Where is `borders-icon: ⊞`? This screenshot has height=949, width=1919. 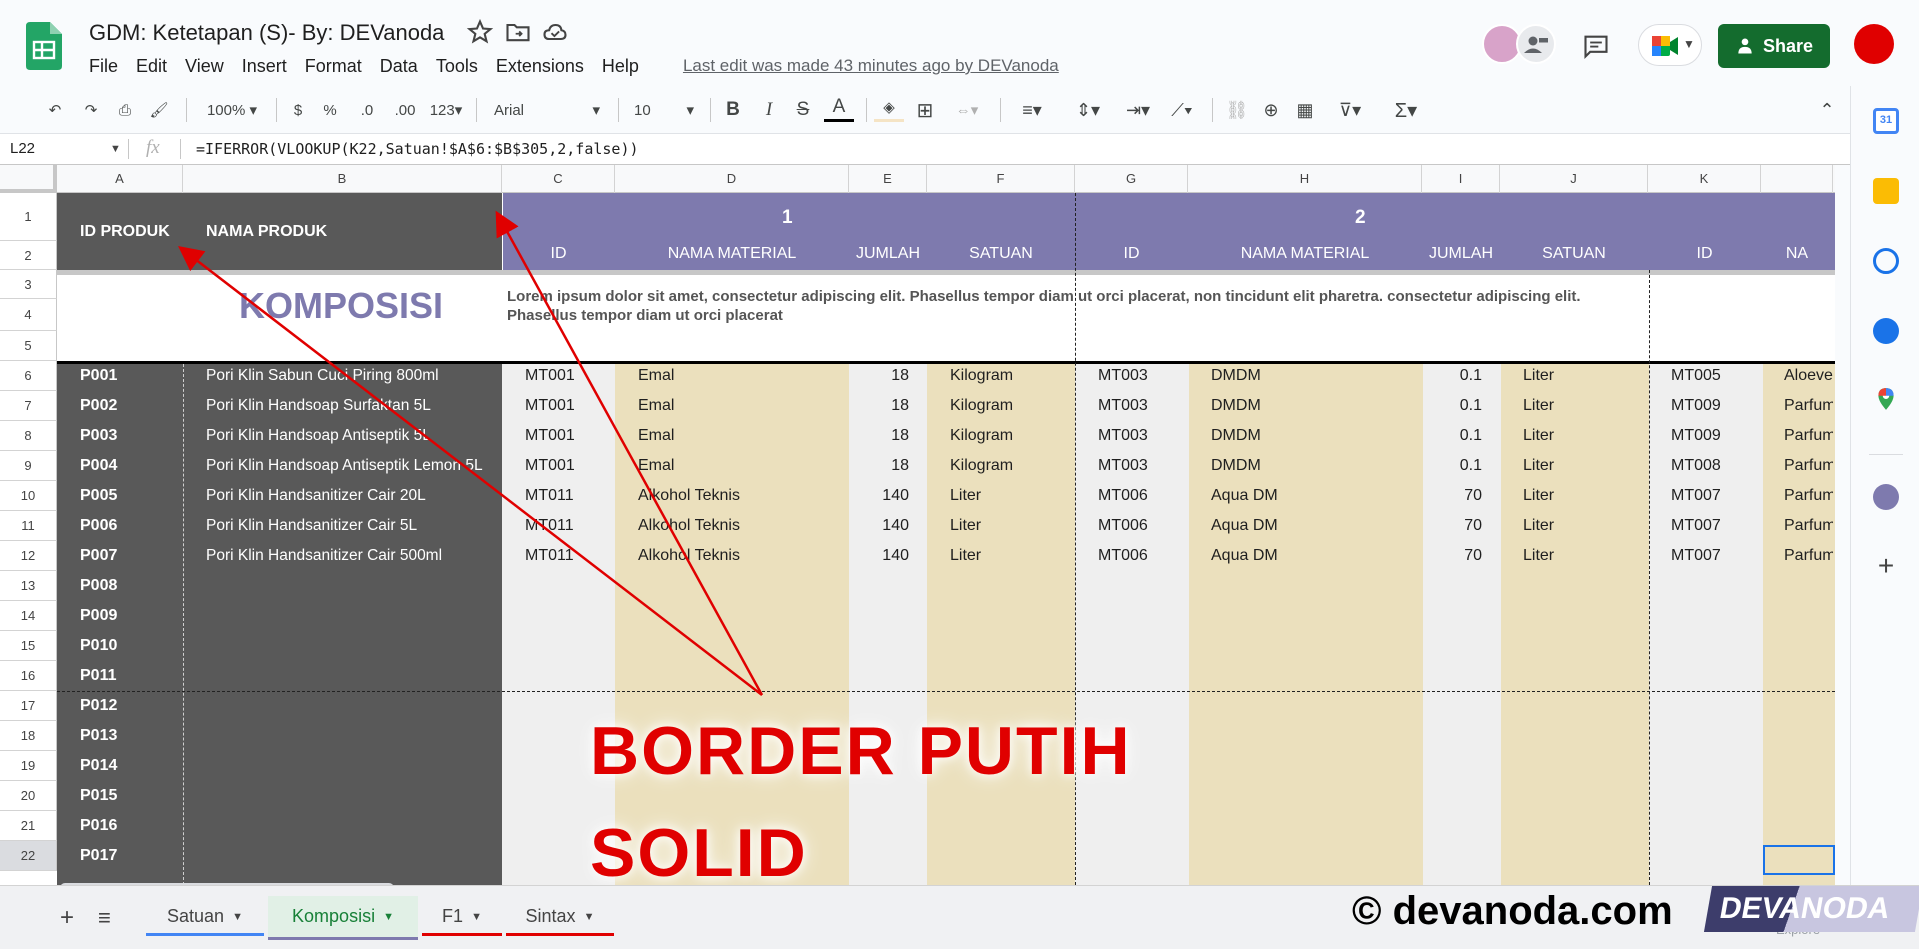
borders-icon: ⊞ is located at coordinates (925, 110).